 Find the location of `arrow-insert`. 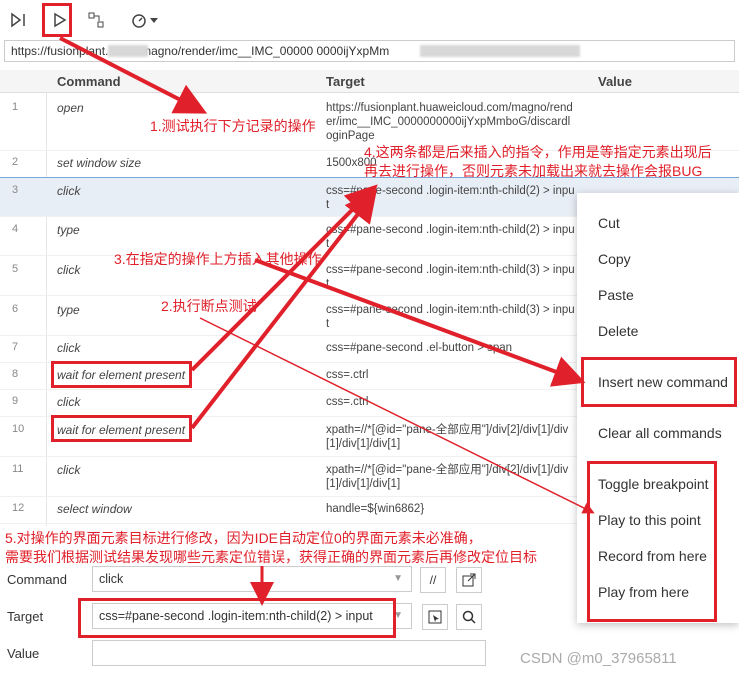

arrow-insert is located at coordinates (420, 322).